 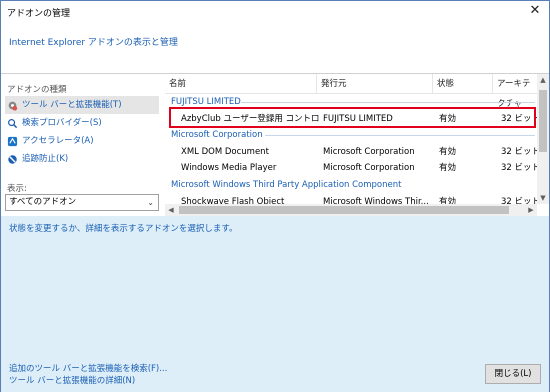 I want to click on vertical-scrollbar: ▲ ▼, so click(x=543, y=139).